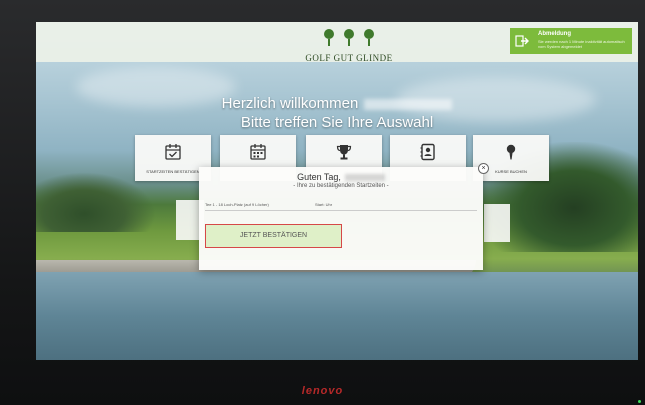  I want to click on contact-book-icon, so click(427, 152).